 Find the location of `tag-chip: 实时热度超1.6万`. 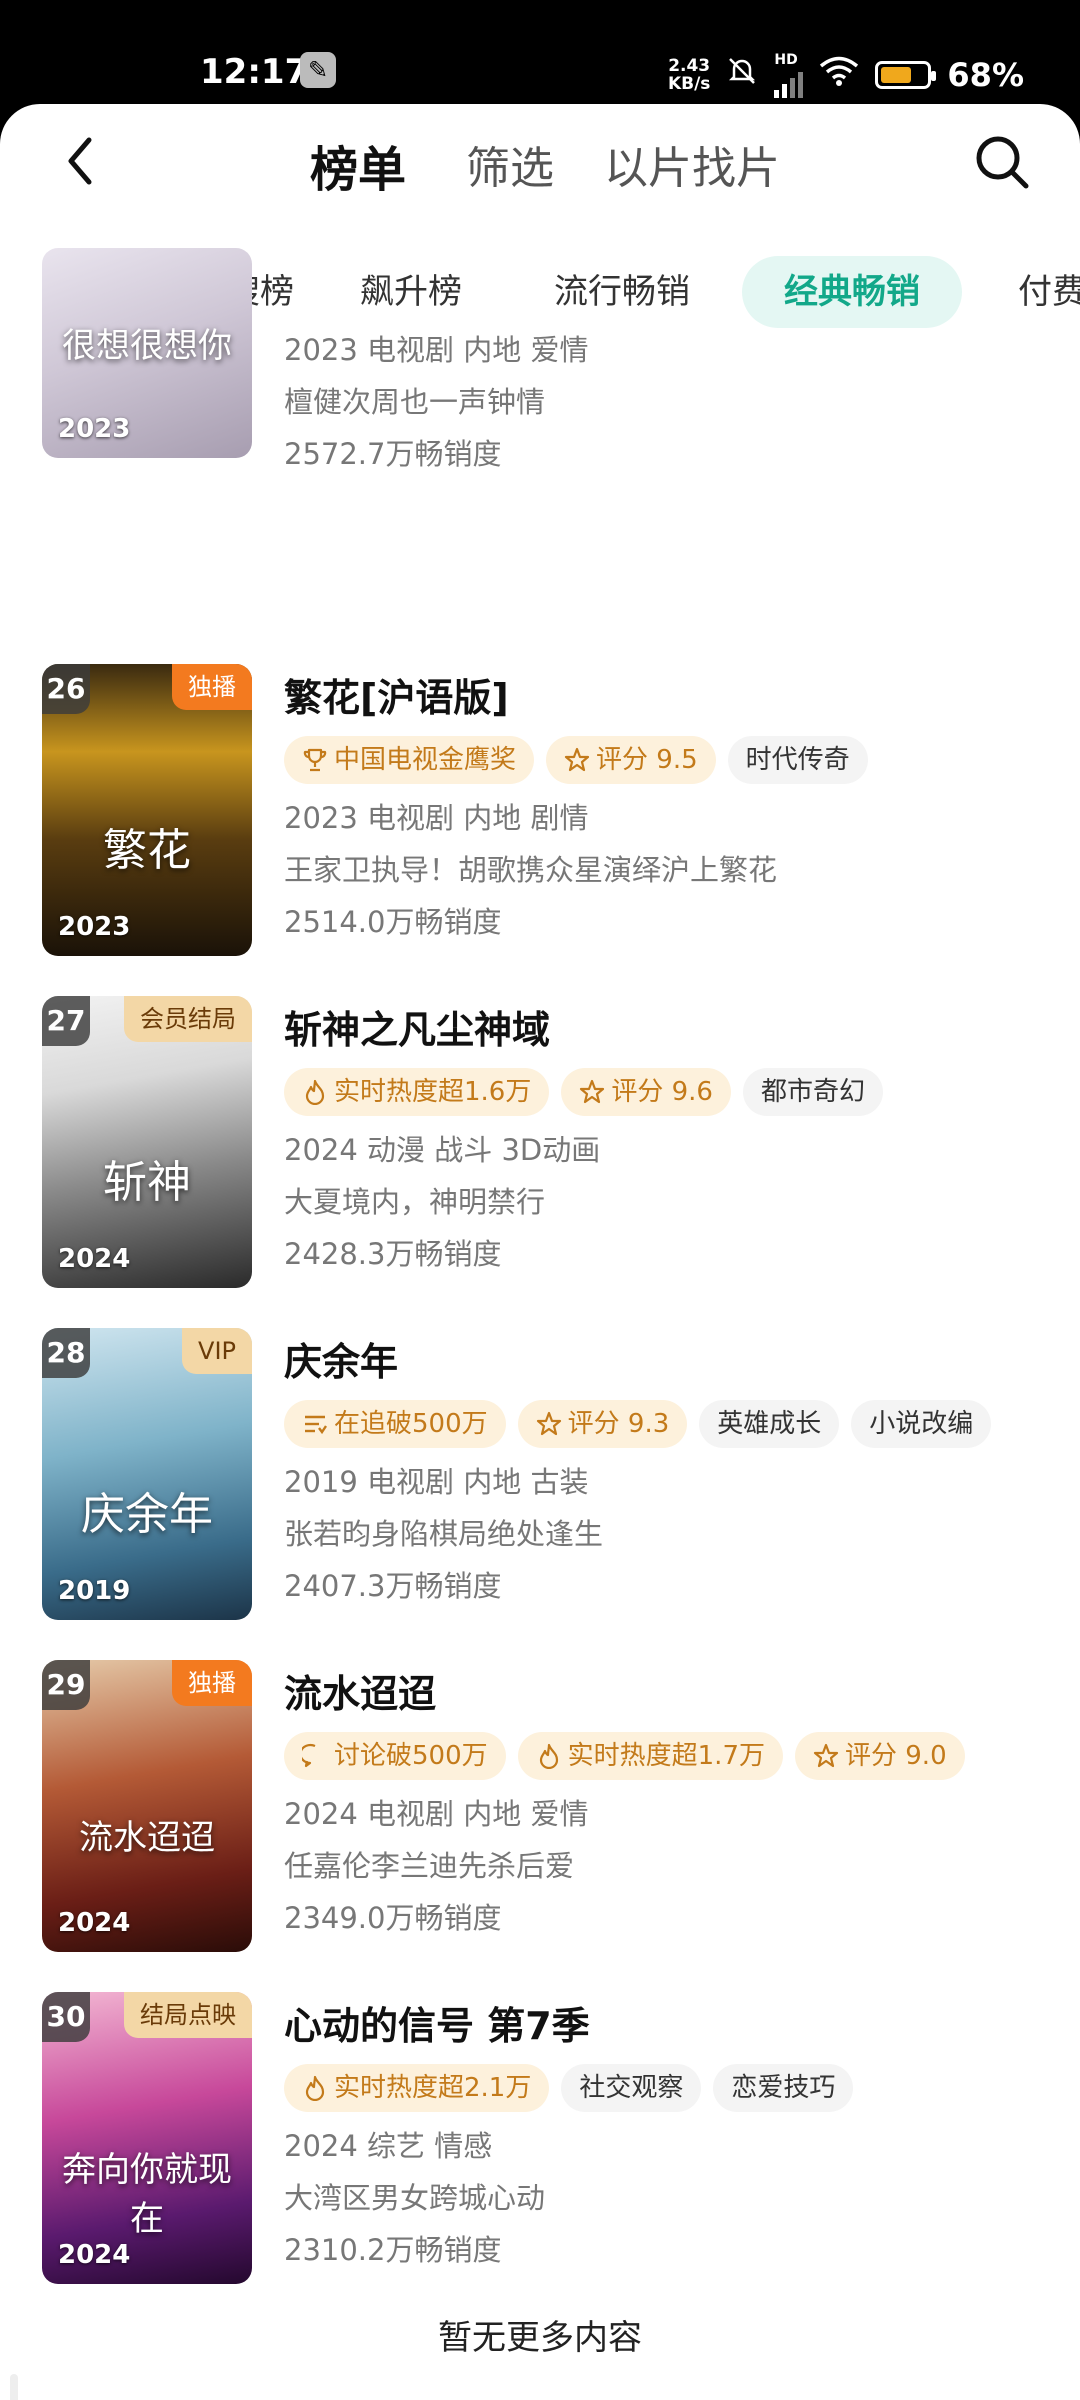

tag-chip: 实时热度超1.6万 is located at coordinates (417, 1092).